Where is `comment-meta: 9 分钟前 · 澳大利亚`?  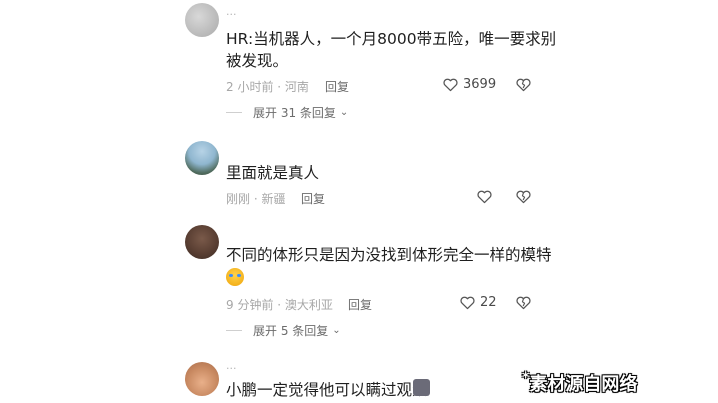 comment-meta: 9 分钟前 · 澳大利亚 is located at coordinates (279, 305).